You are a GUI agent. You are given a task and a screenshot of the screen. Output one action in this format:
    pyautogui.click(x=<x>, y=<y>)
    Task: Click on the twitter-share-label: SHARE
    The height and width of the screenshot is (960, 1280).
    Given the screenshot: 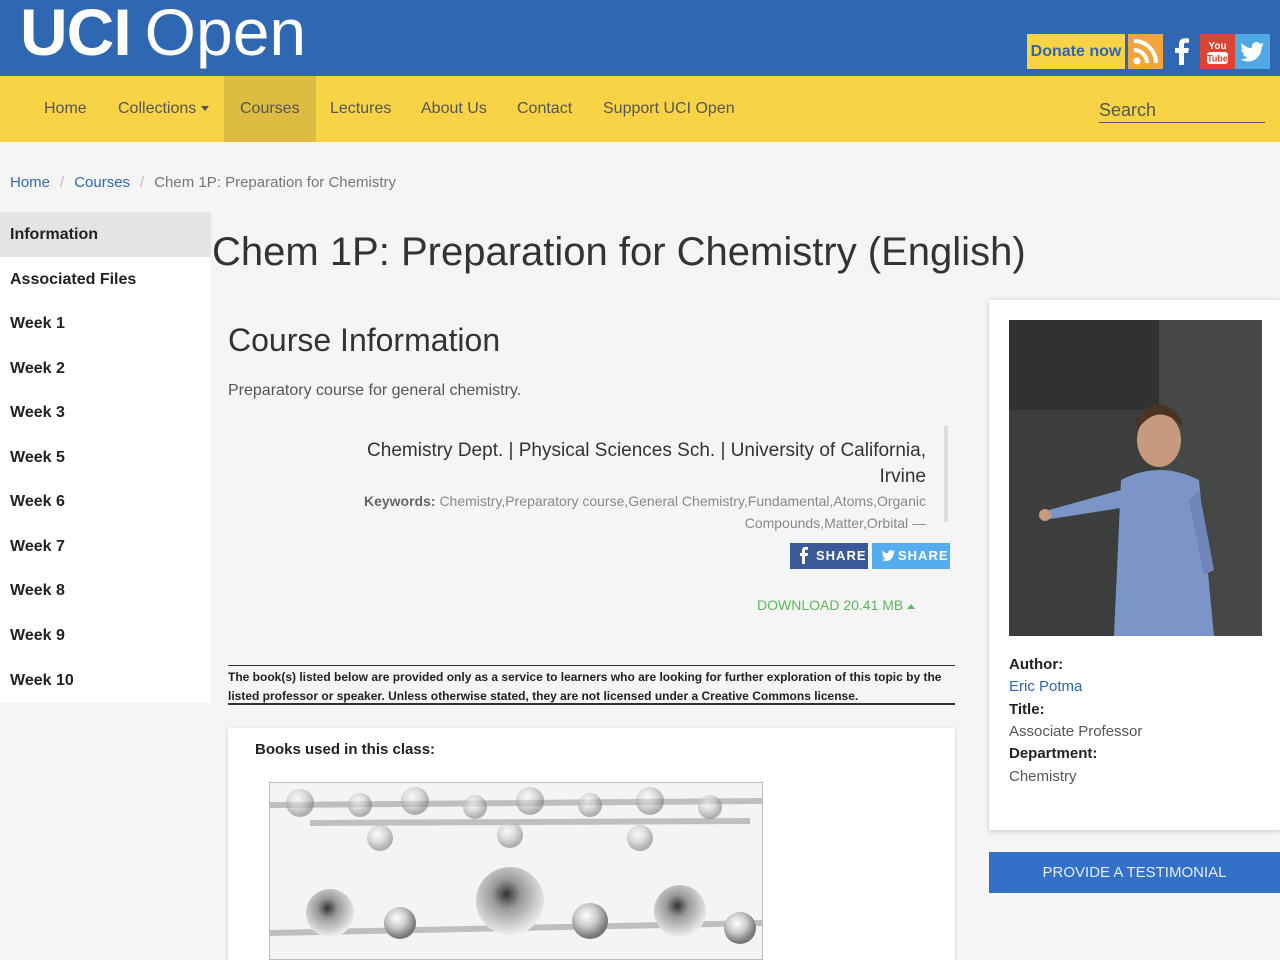 What is the action you would take?
    pyautogui.click(x=923, y=555)
    